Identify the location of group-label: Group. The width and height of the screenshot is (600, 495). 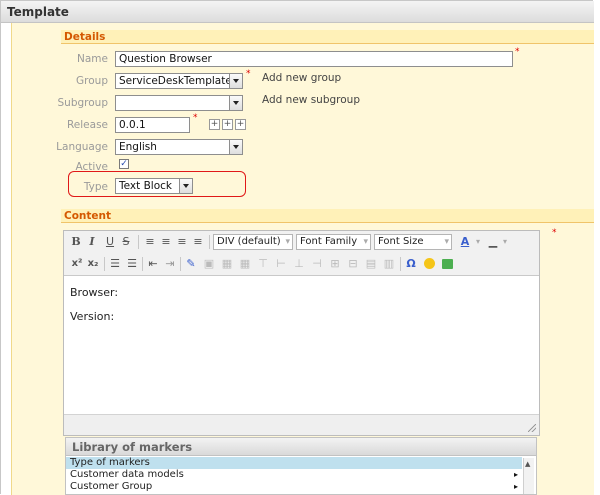
(92, 81).